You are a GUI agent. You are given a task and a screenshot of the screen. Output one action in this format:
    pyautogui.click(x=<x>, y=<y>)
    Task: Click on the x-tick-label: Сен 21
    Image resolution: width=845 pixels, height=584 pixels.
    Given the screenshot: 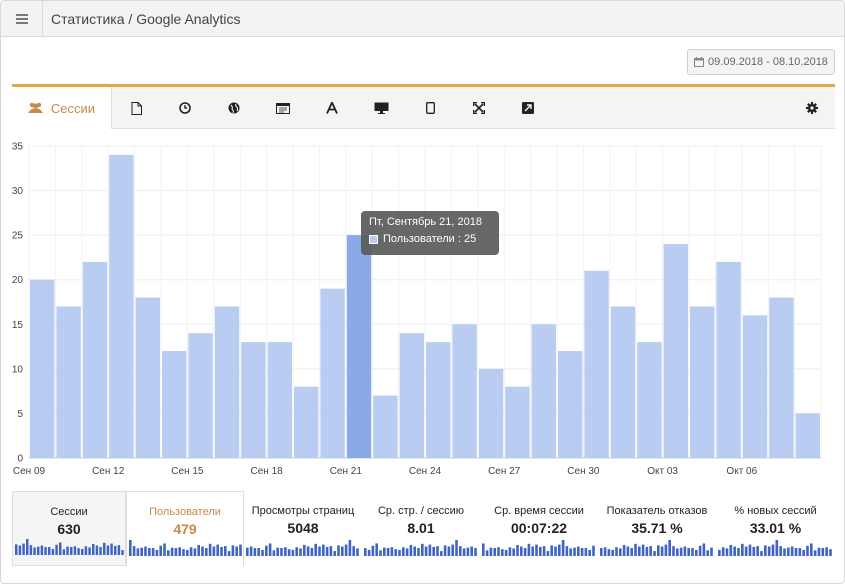 What is the action you would take?
    pyautogui.click(x=346, y=471)
    